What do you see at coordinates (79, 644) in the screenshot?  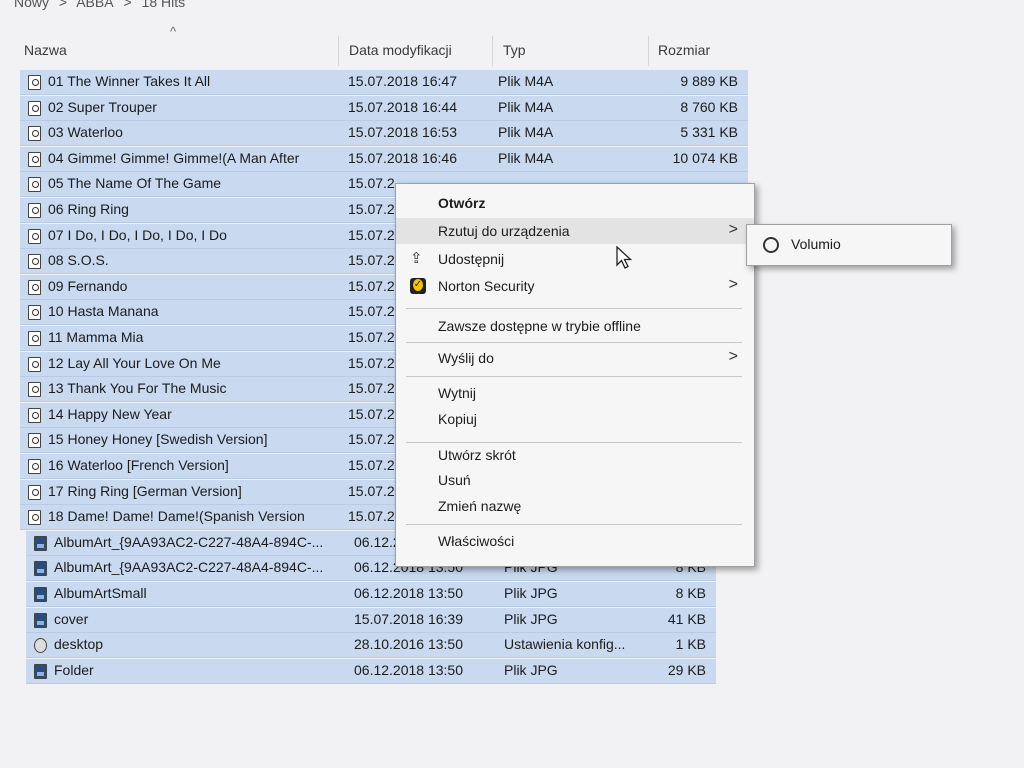 I see `file-name: desktop` at bounding box center [79, 644].